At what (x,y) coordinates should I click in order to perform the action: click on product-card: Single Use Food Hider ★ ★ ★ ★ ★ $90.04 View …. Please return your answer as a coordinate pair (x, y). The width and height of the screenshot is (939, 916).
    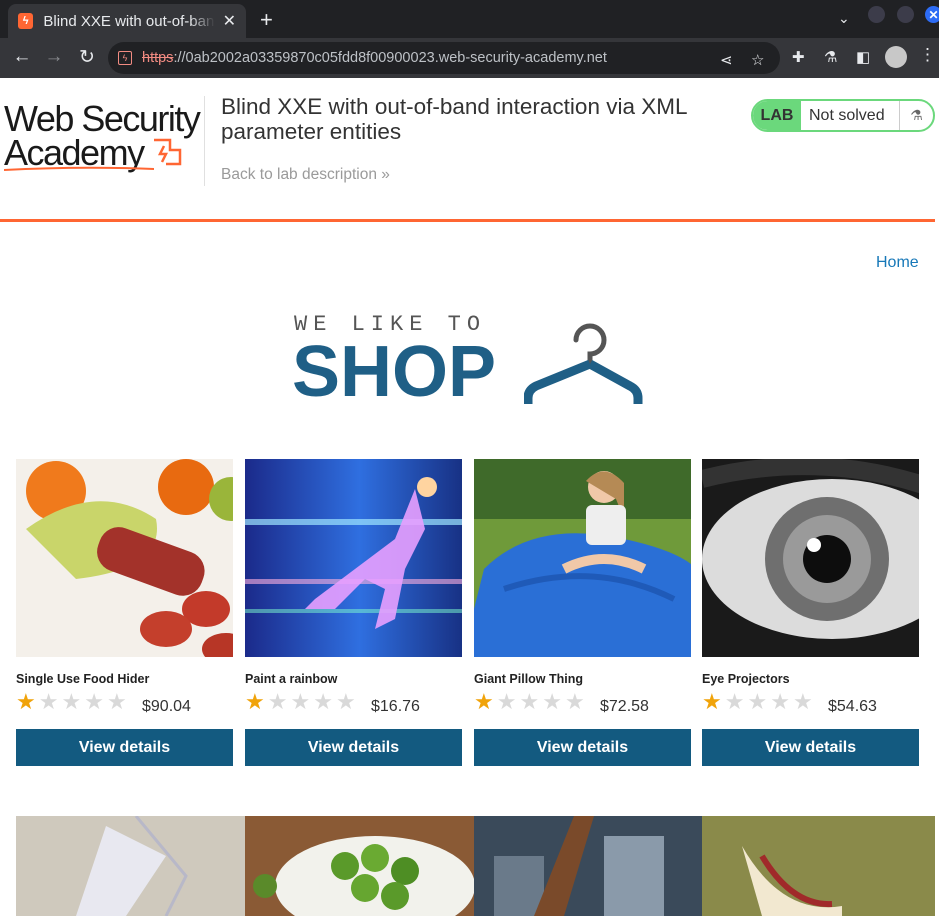
    Looking at the image, I should click on (124, 612).